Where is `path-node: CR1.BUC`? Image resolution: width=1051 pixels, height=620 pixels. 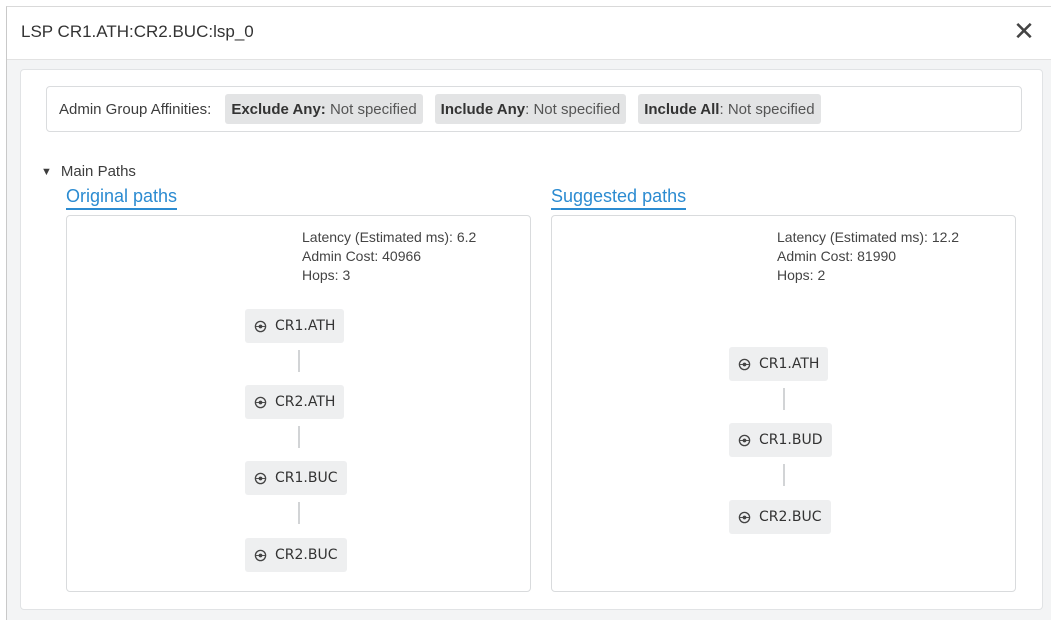 path-node: CR1.BUC is located at coordinates (296, 478).